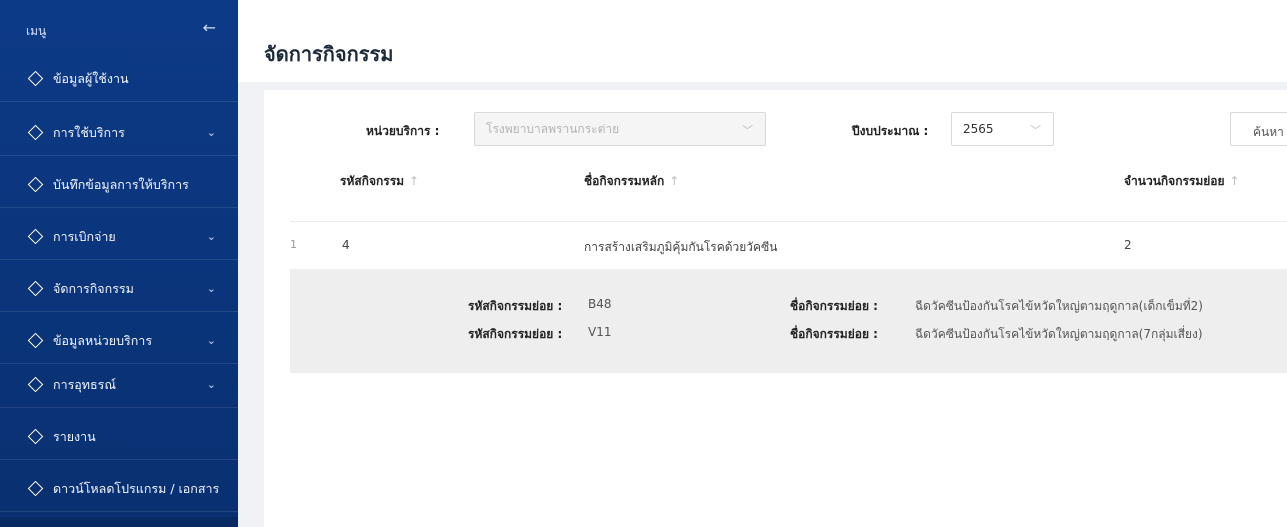 The width and height of the screenshot is (1287, 527). What do you see at coordinates (74, 436) in the screenshot?
I see `sidebar-item-label: รายงาน` at bounding box center [74, 436].